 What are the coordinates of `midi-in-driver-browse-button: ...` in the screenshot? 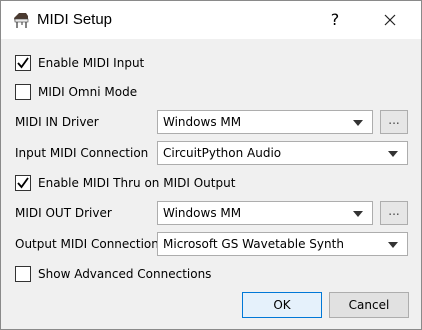 It's located at (394, 122).